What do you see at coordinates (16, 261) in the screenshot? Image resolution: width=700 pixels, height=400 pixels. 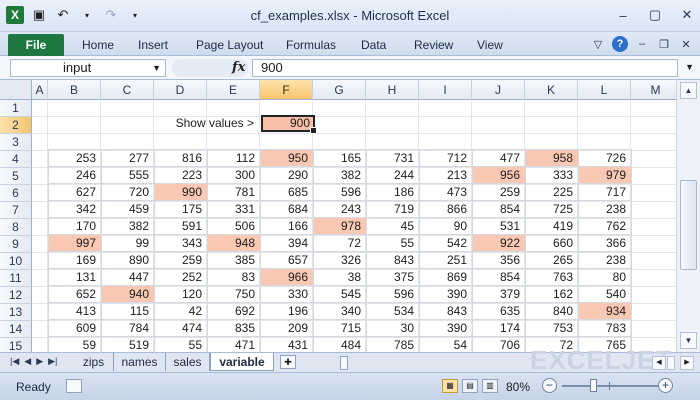 I see `row-header-10: 10` at bounding box center [16, 261].